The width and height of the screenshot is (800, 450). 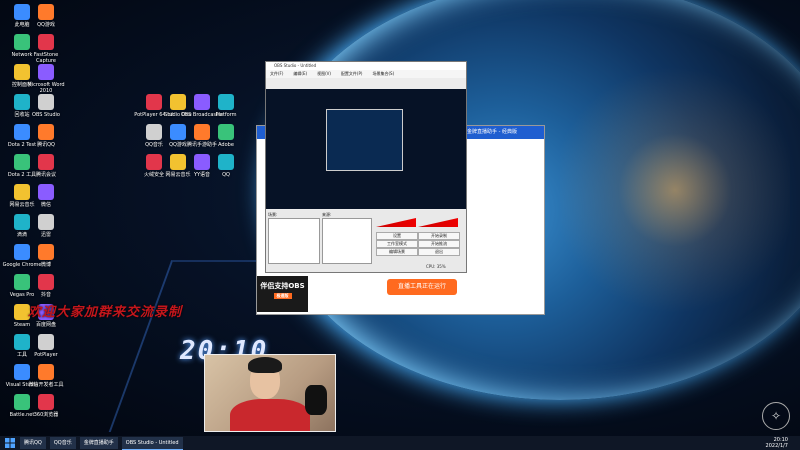 What do you see at coordinates (422, 287) in the screenshot?
I see `start-tool-button: 直播工具正在运行` at bounding box center [422, 287].